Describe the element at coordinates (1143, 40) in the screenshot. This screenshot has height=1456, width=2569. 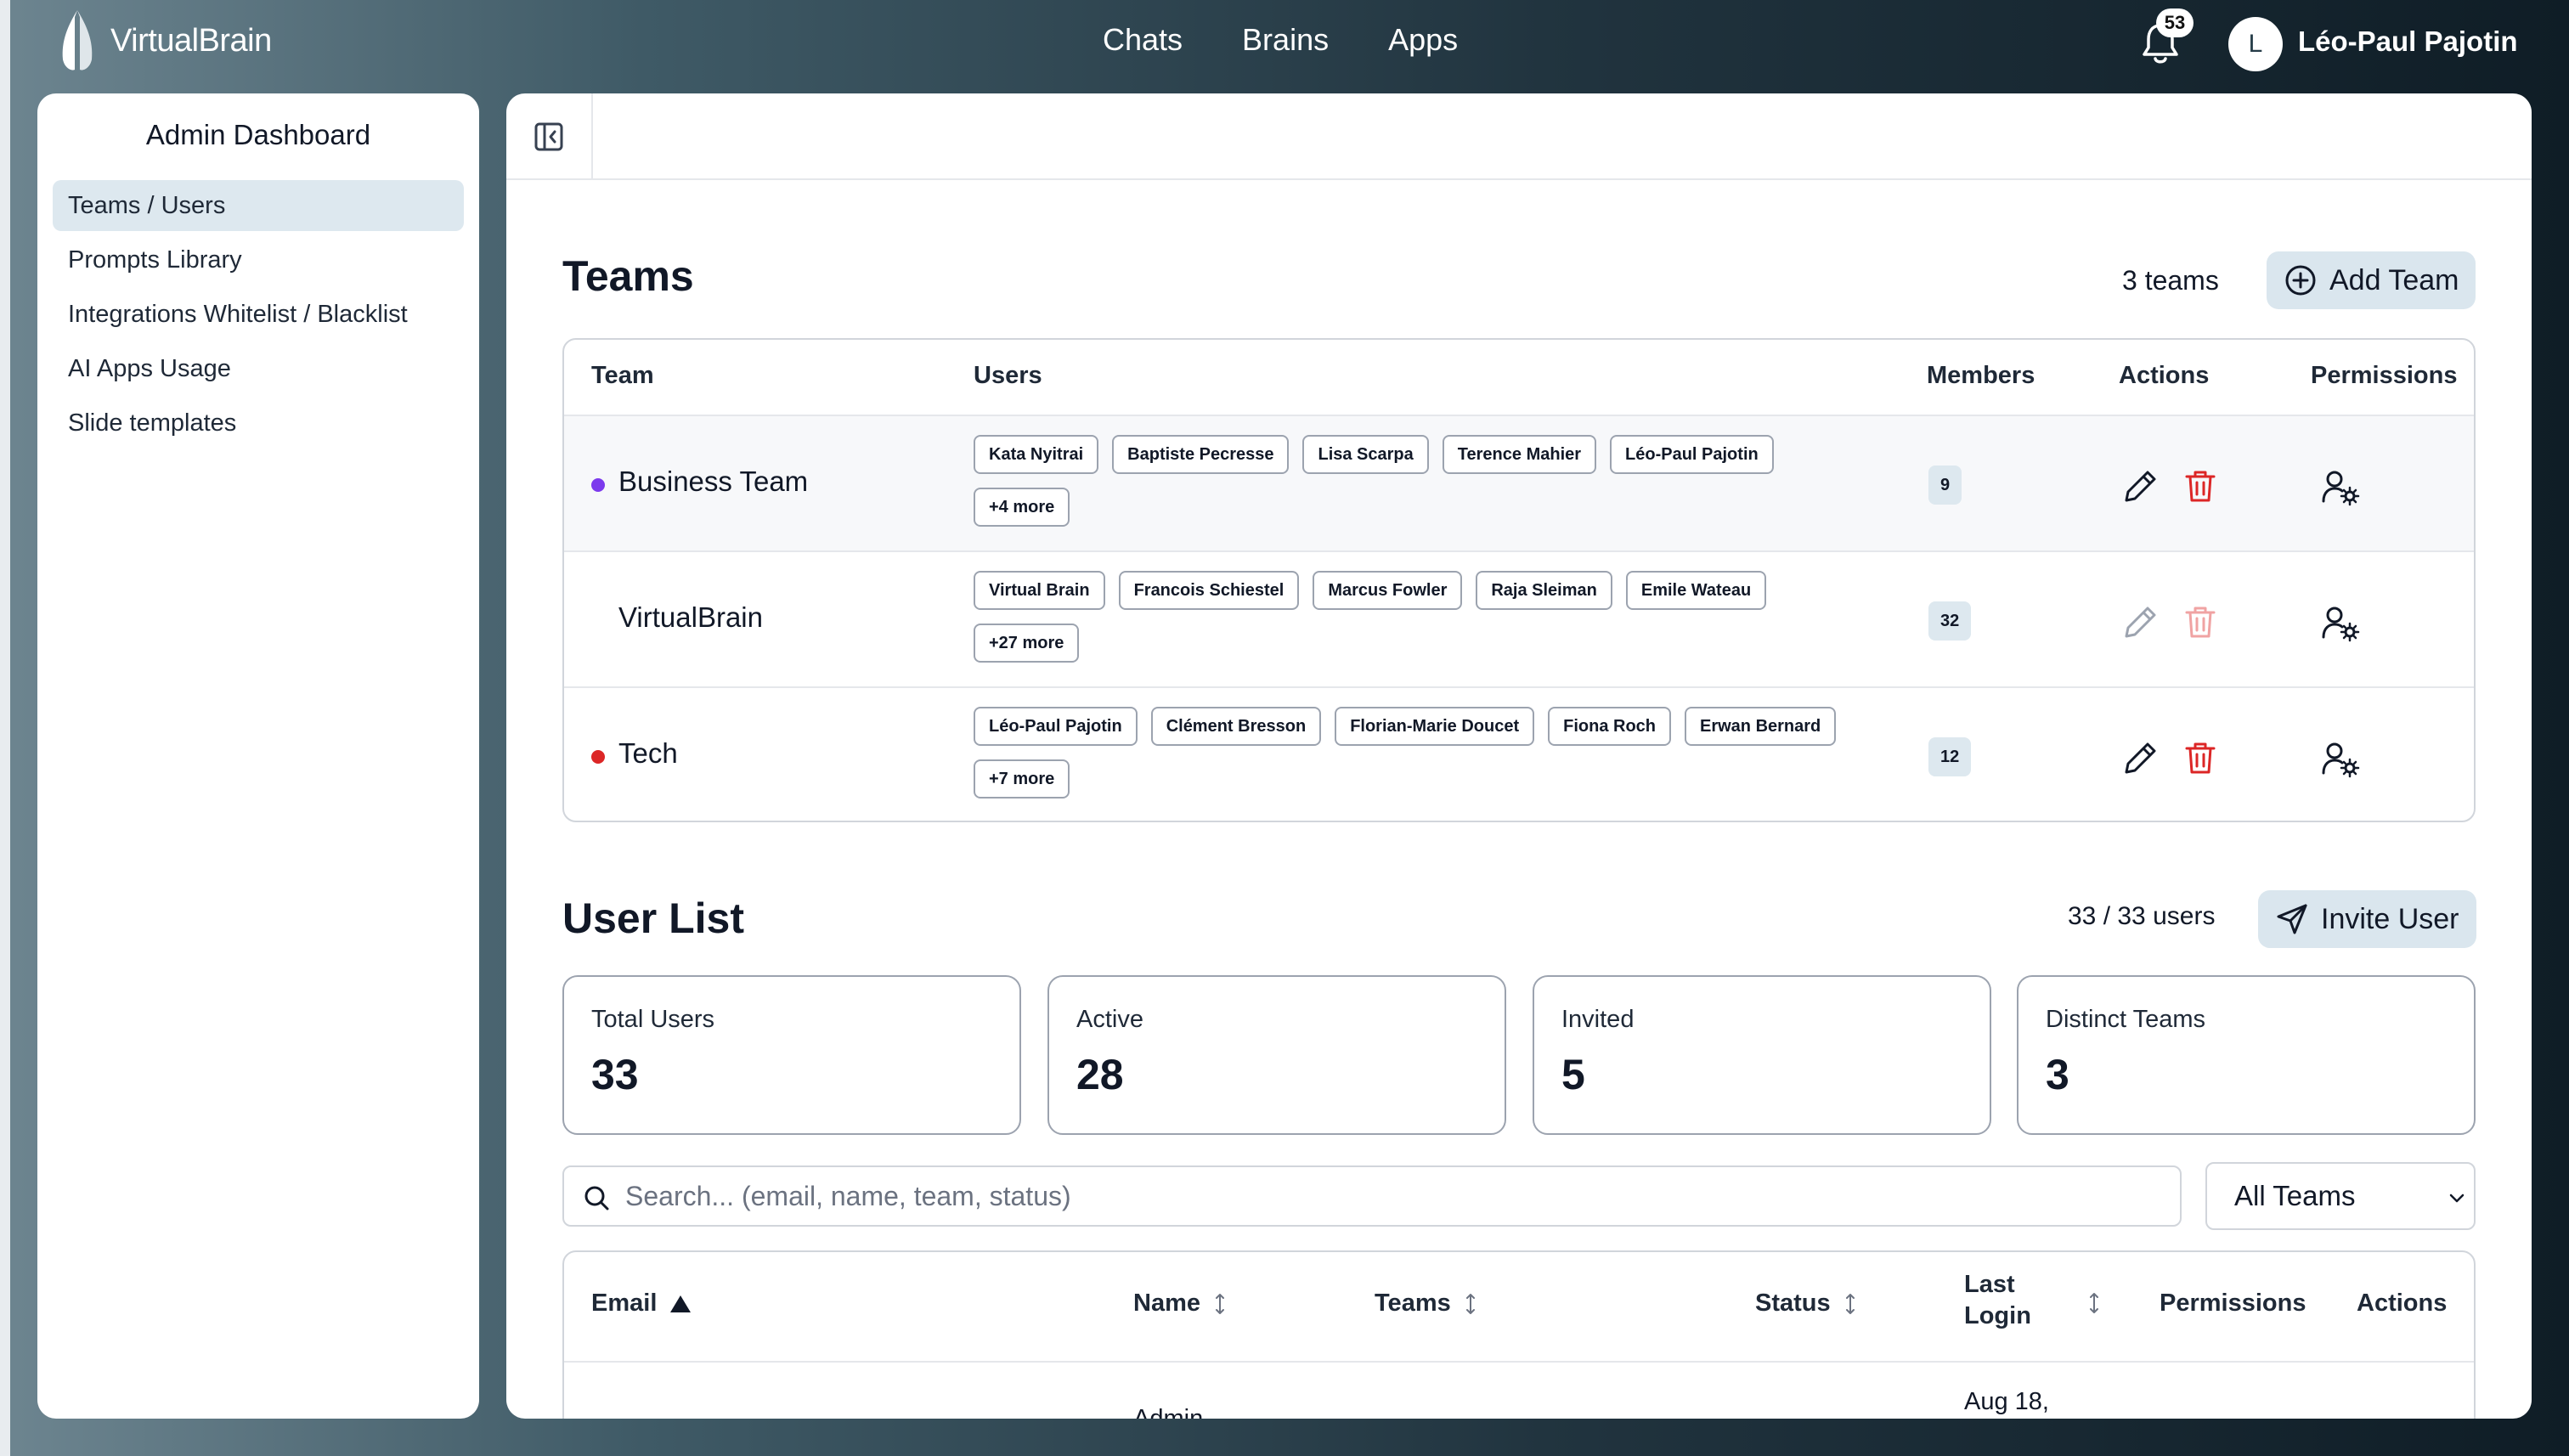
I see `nav-chats: Chats` at that location.